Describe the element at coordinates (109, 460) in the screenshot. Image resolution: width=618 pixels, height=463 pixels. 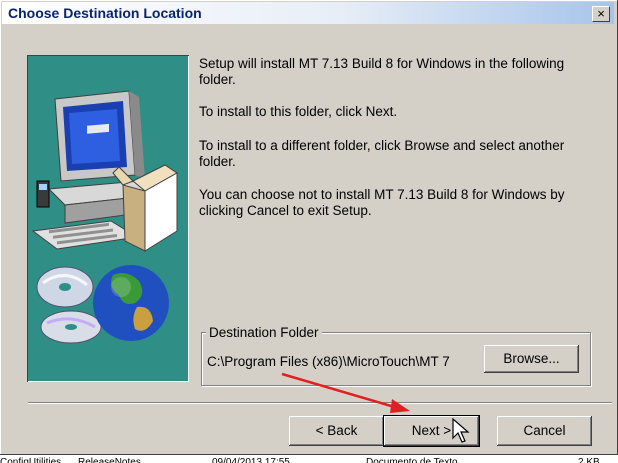
I see `bg-cell-release: ReleaseNotes` at that location.